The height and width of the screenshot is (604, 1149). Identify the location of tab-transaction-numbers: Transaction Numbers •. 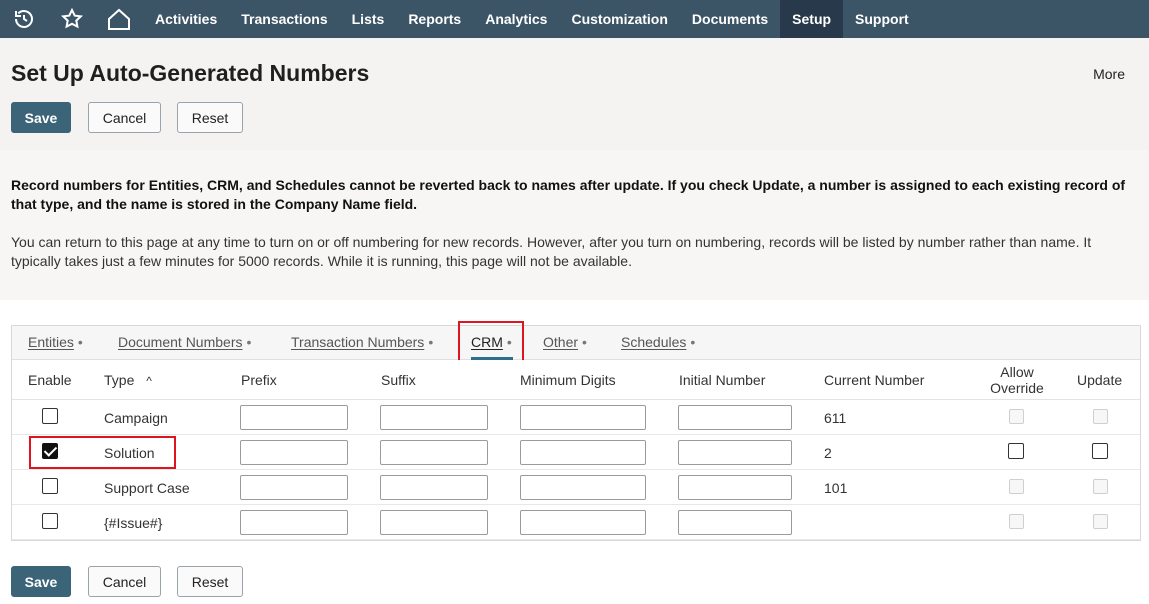
(362, 342).